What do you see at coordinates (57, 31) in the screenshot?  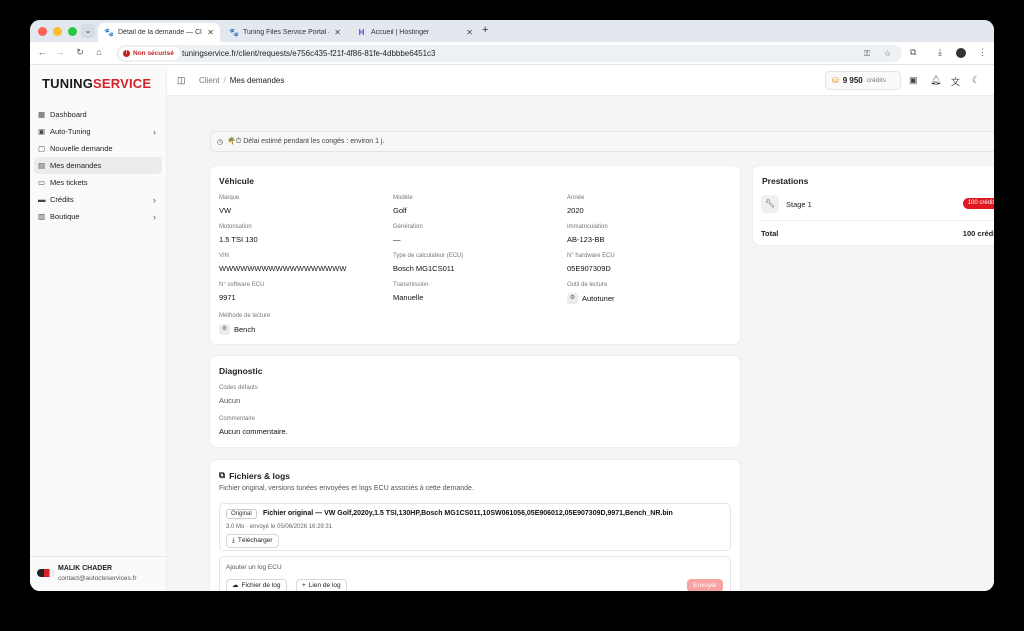 I see `minimize-window-button` at bounding box center [57, 31].